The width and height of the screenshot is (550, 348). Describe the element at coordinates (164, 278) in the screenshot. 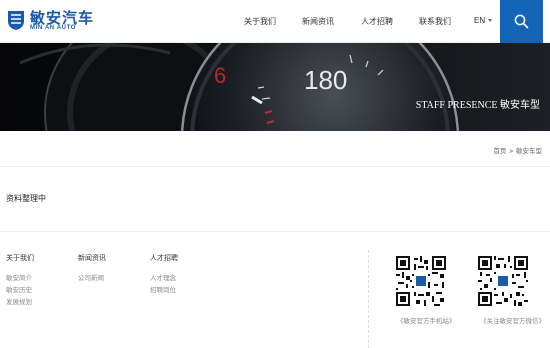

I see `footer-link: 人才理念` at that location.